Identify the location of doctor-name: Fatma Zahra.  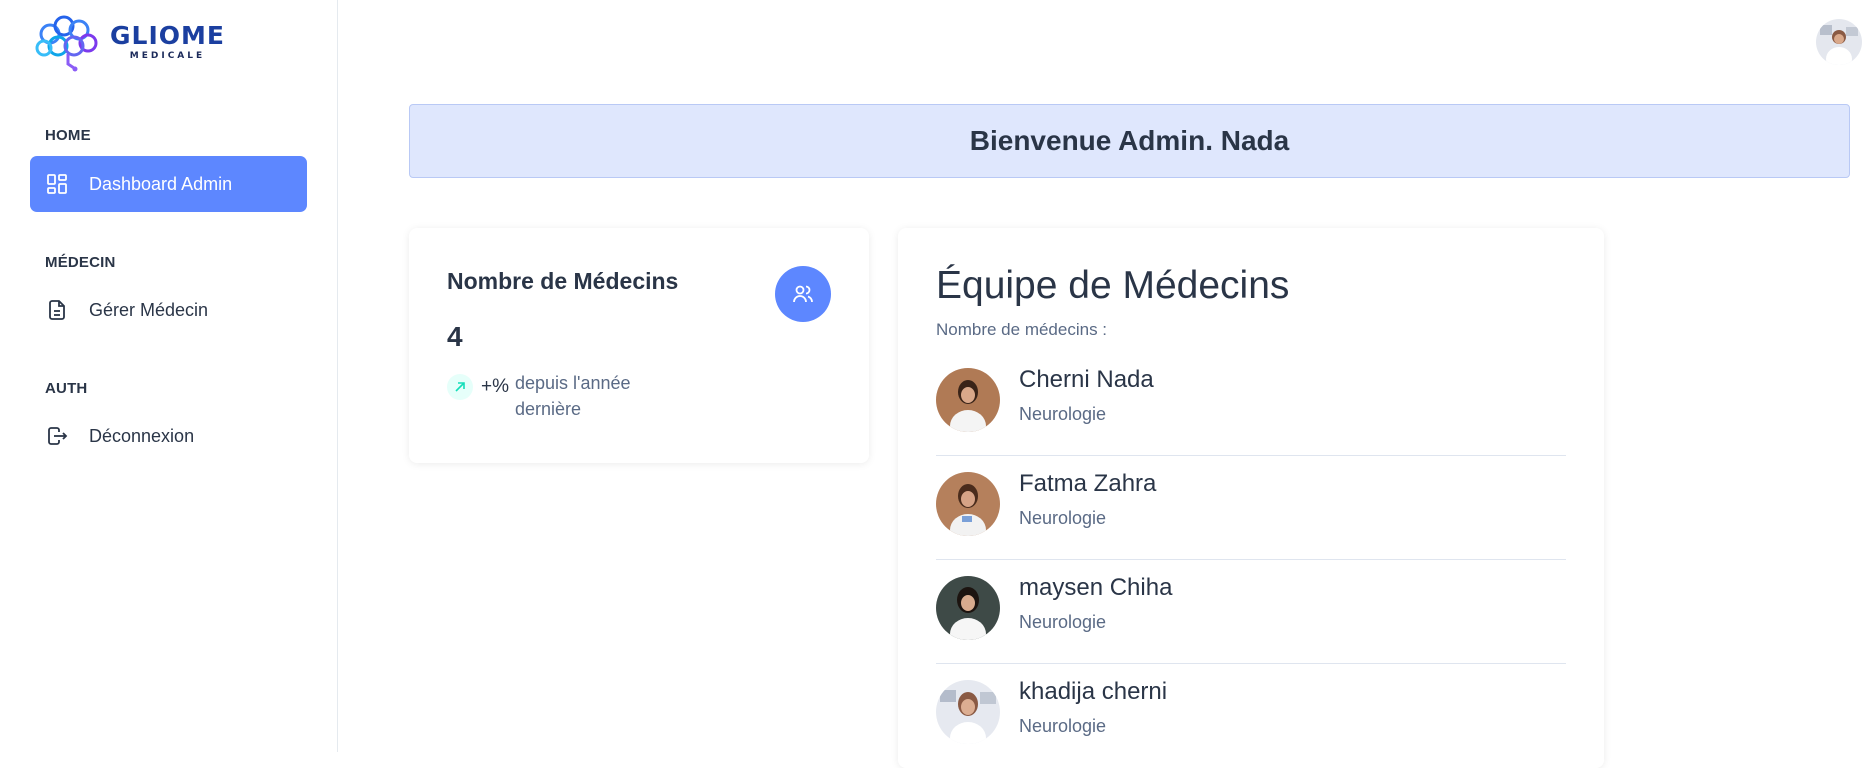
(1088, 483).